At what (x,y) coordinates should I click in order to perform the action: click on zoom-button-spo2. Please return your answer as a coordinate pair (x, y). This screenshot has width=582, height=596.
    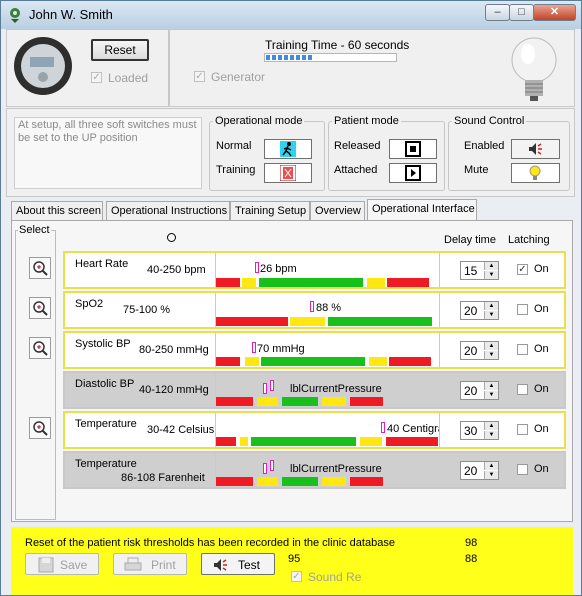
    Looking at the image, I should click on (40, 308).